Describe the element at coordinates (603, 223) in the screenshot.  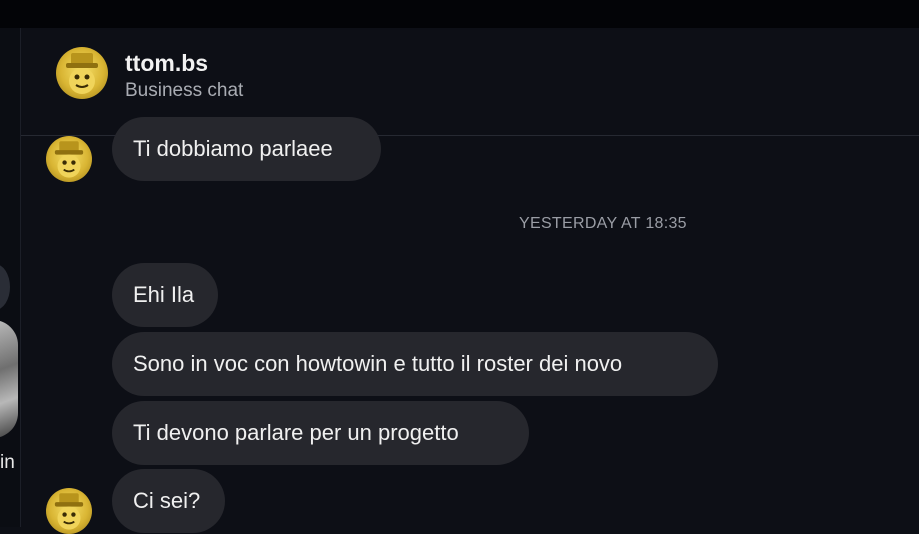
I see `message-timestamp: YESTERDAY AT 18:35` at that location.